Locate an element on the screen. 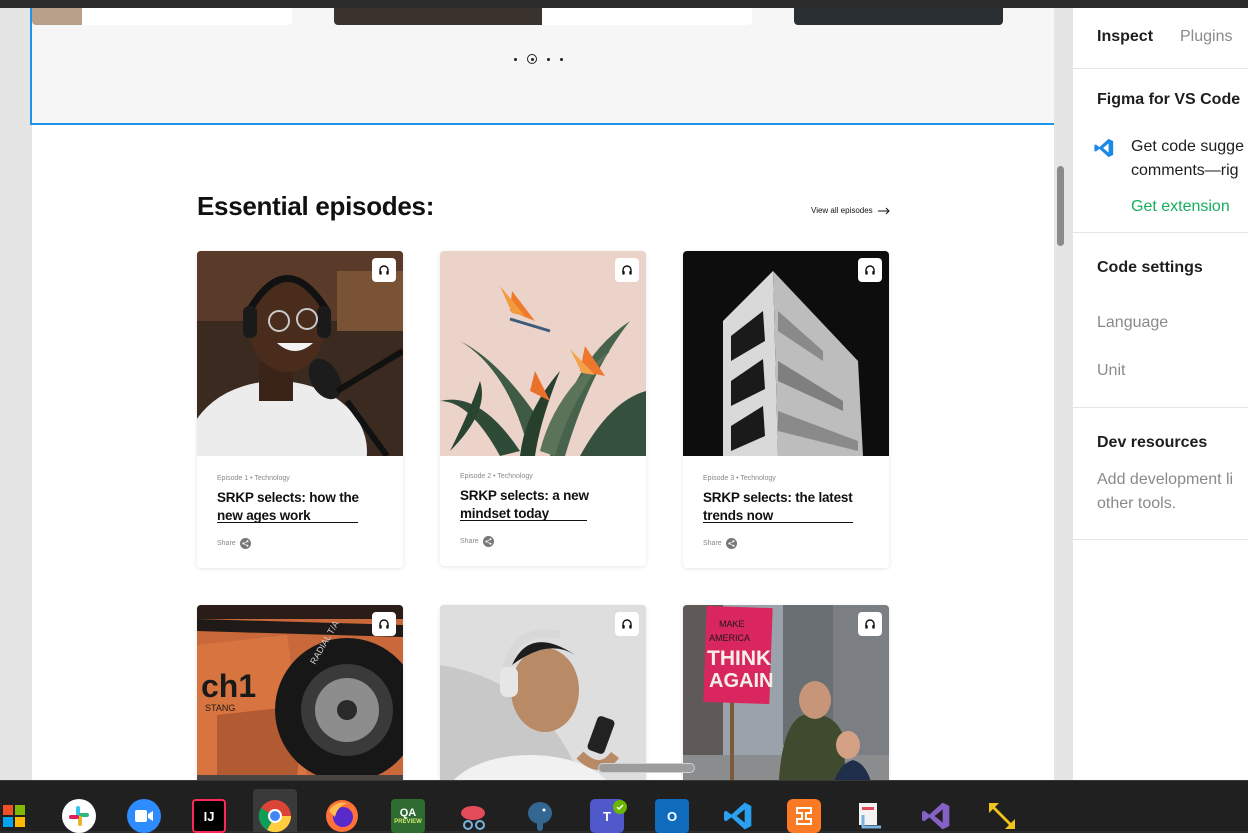 The image size is (1248, 833). share-icon is located at coordinates (488, 541).